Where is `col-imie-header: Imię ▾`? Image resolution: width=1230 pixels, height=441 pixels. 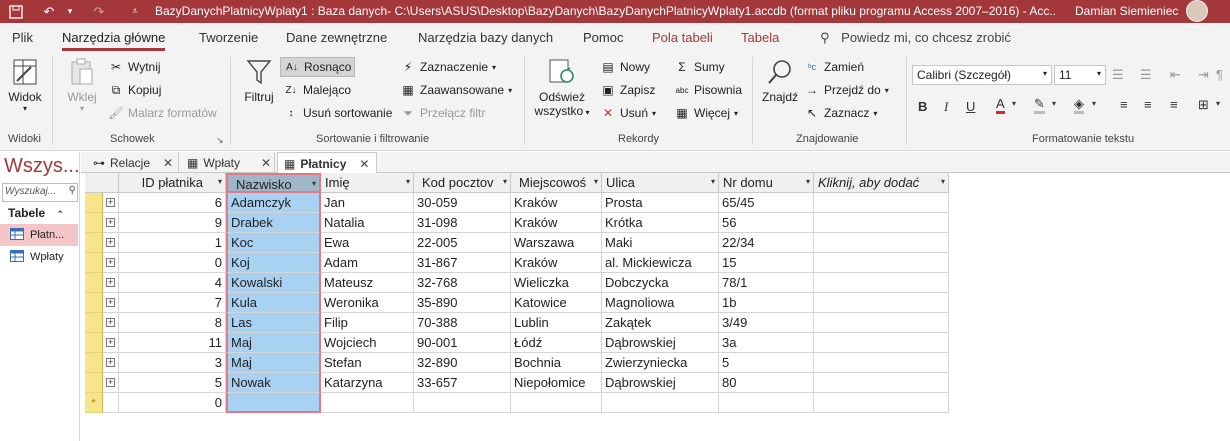 col-imie-header: Imię ▾ is located at coordinates (367, 183).